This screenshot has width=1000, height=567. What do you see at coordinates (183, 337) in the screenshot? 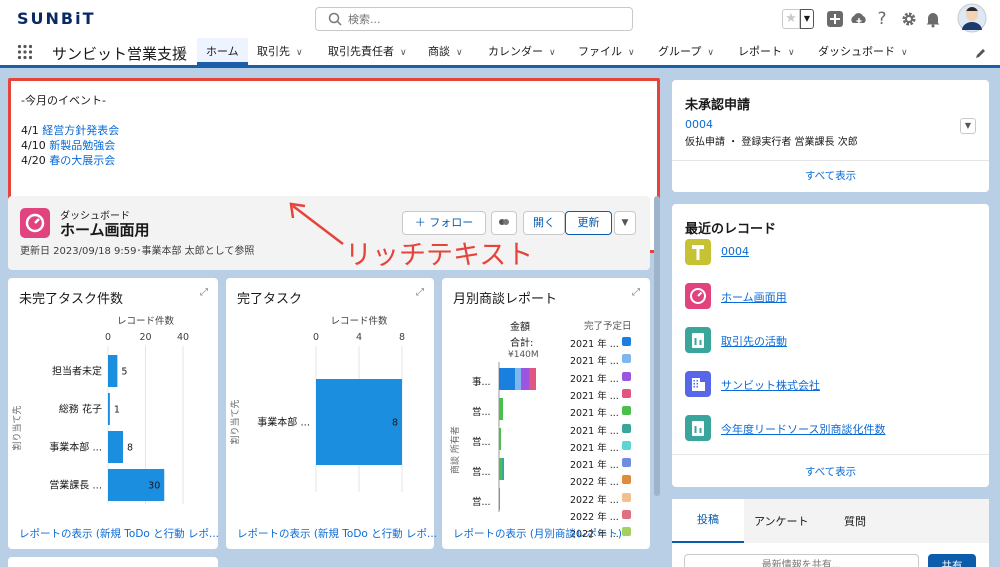
I see `tick-label: 40` at bounding box center [183, 337].